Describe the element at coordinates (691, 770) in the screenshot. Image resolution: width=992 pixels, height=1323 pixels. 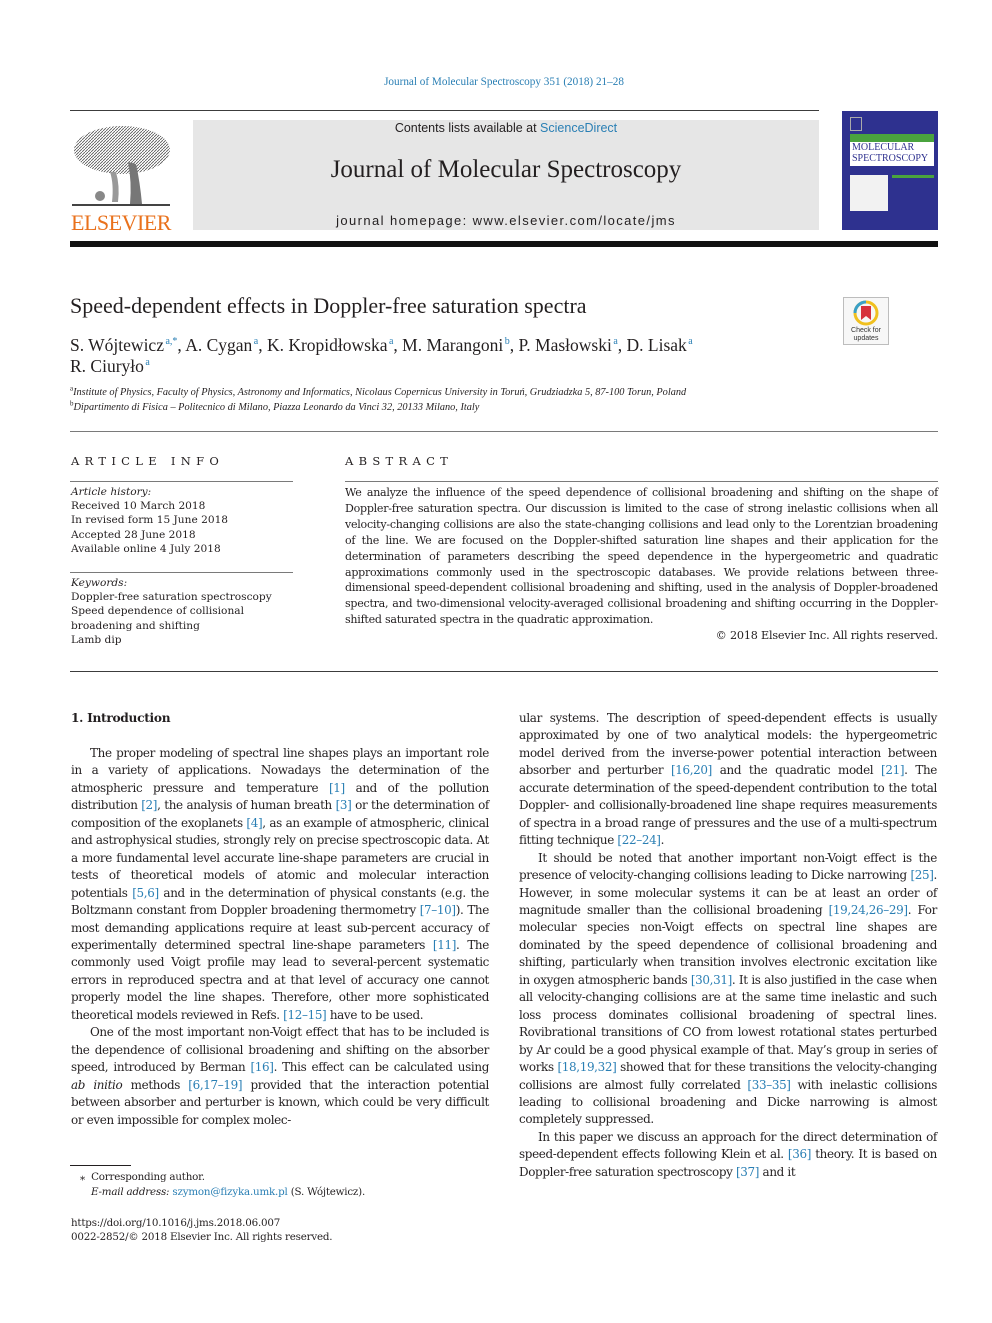
I see `citation-link: [16,20]` at that location.